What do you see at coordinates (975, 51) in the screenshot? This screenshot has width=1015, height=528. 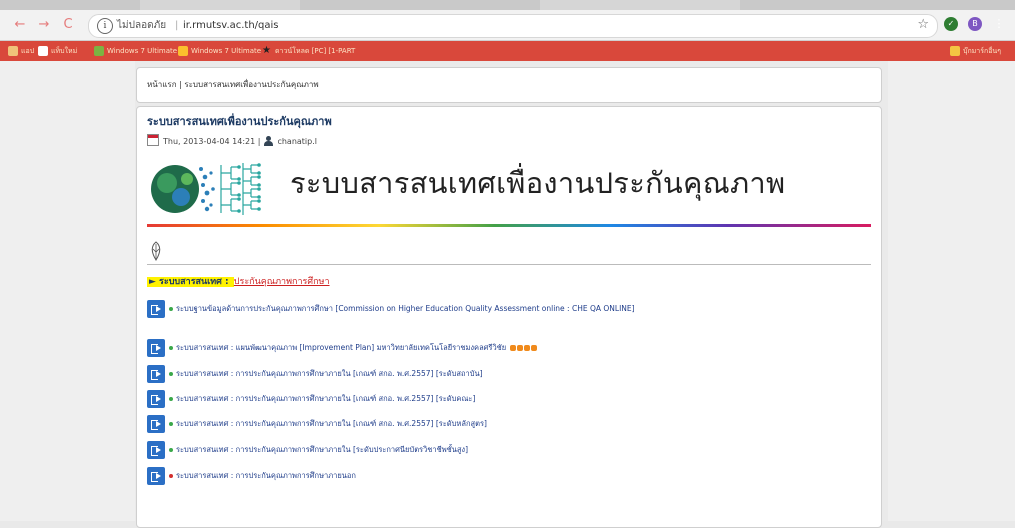 I see `bookmark-other: บุ๊กมาร์กอื่นๆ` at bounding box center [975, 51].